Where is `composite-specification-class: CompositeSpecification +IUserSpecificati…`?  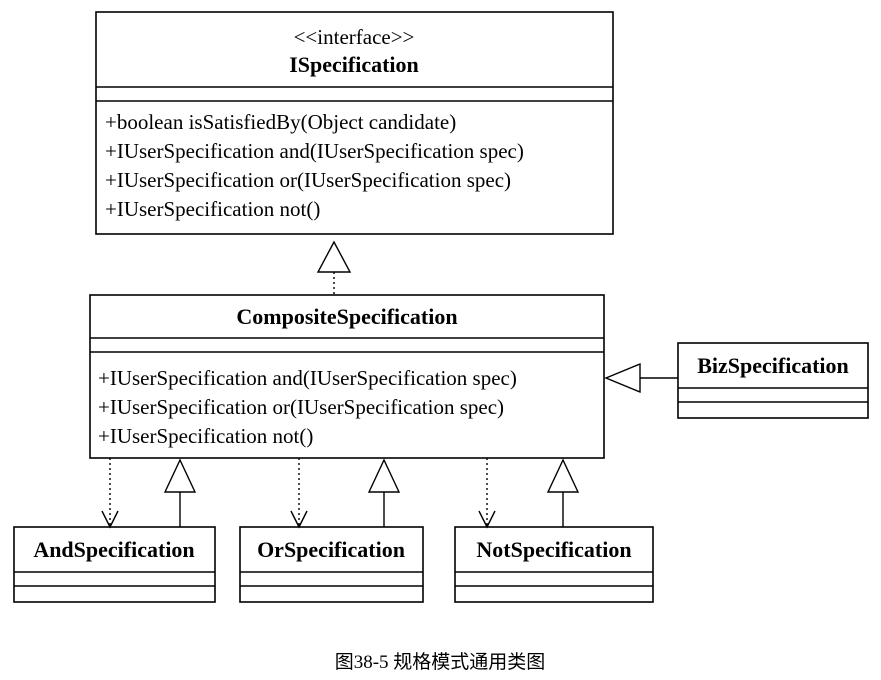 composite-specification-class: CompositeSpecification +IUserSpecificati… is located at coordinates (347, 376).